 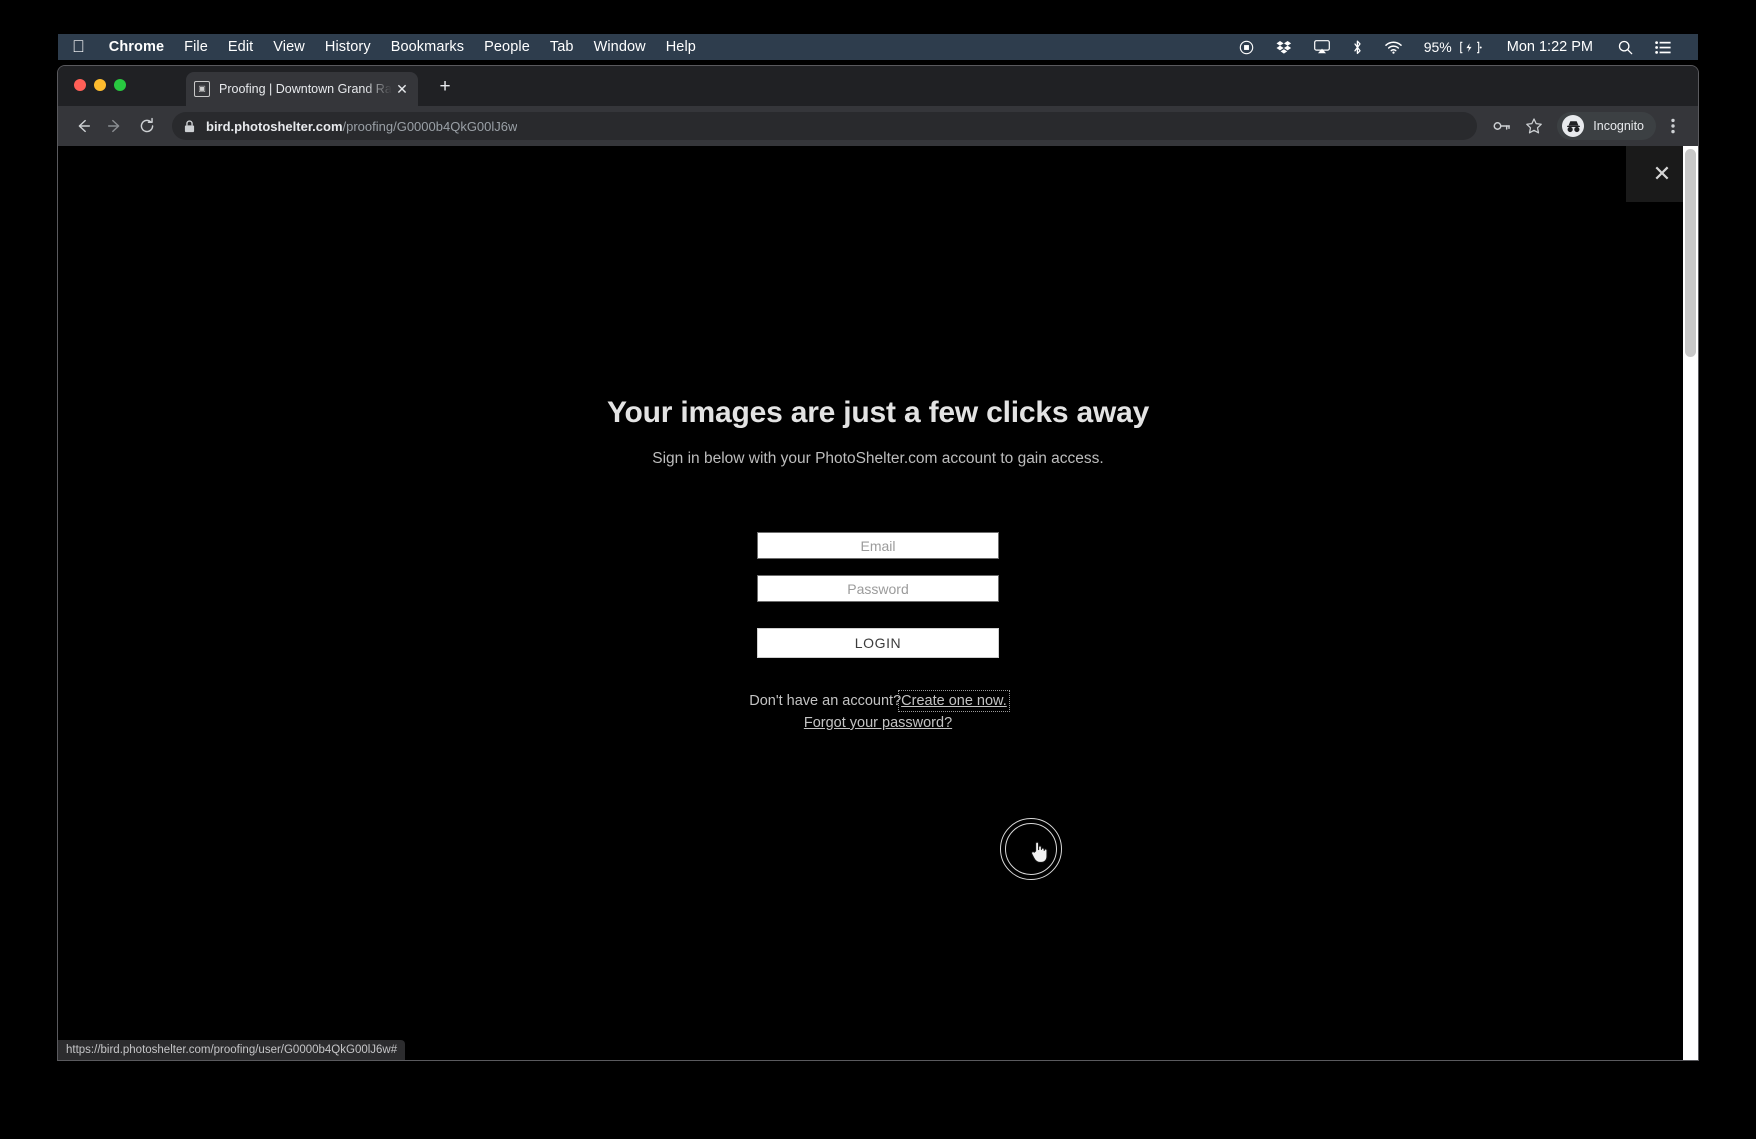 What do you see at coordinates (1284, 47) in the screenshot?
I see `dropbox-icon` at bounding box center [1284, 47].